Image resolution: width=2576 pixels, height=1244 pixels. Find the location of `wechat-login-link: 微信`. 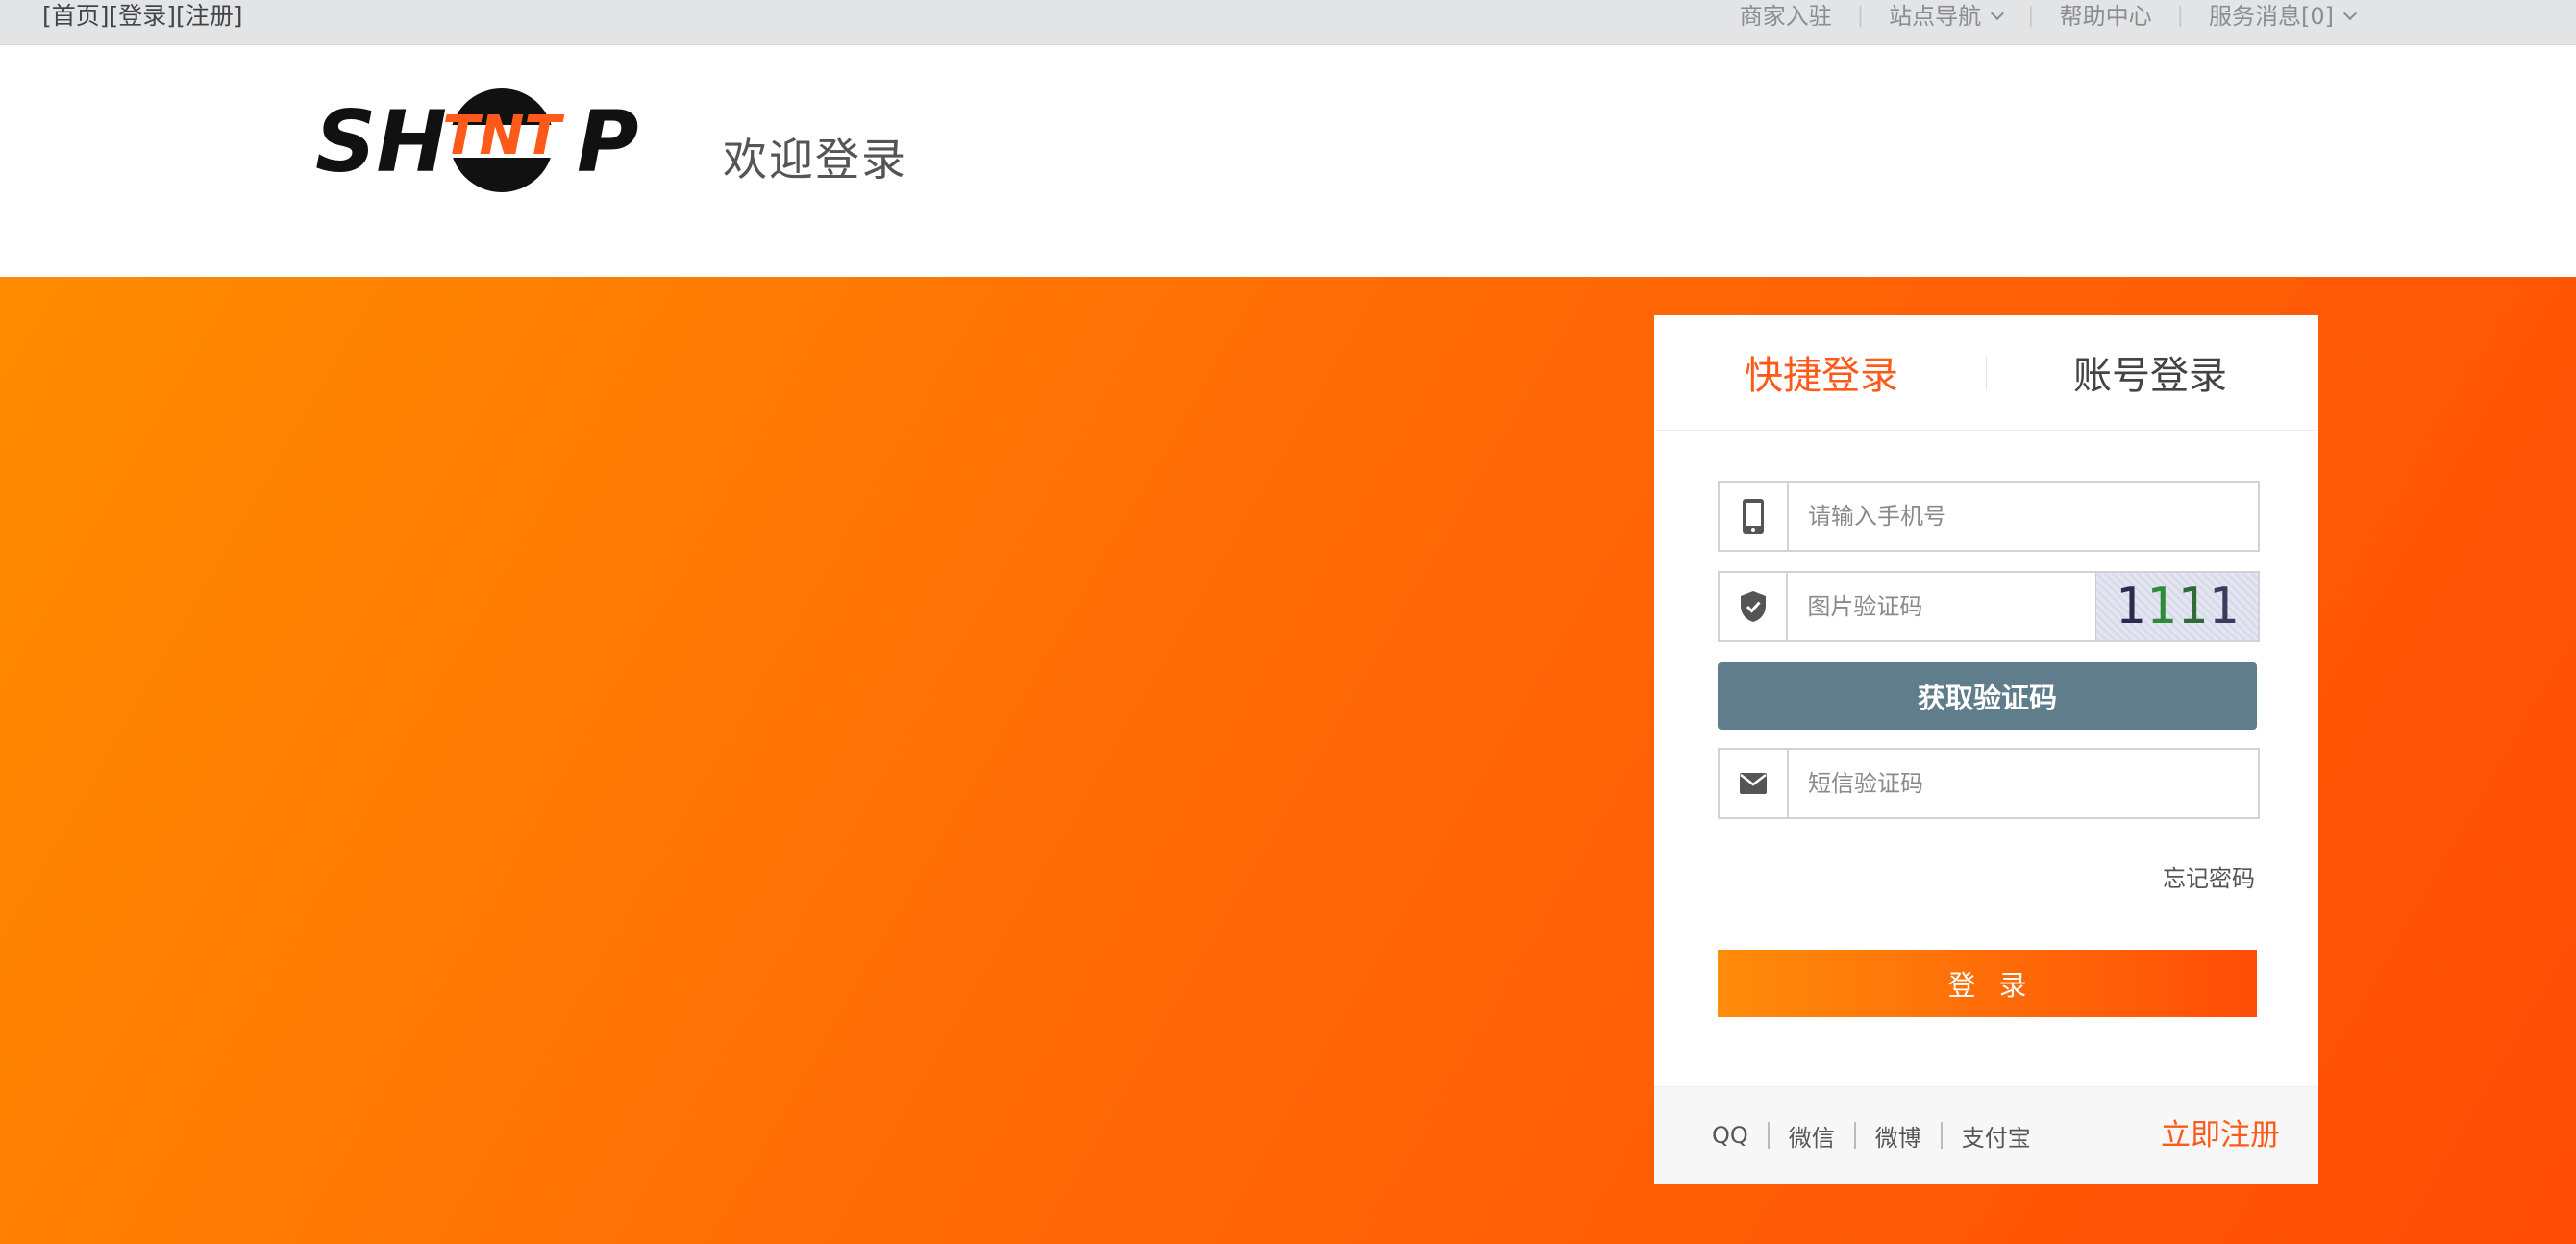

wechat-login-link: 微信 is located at coordinates (1812, 1136).